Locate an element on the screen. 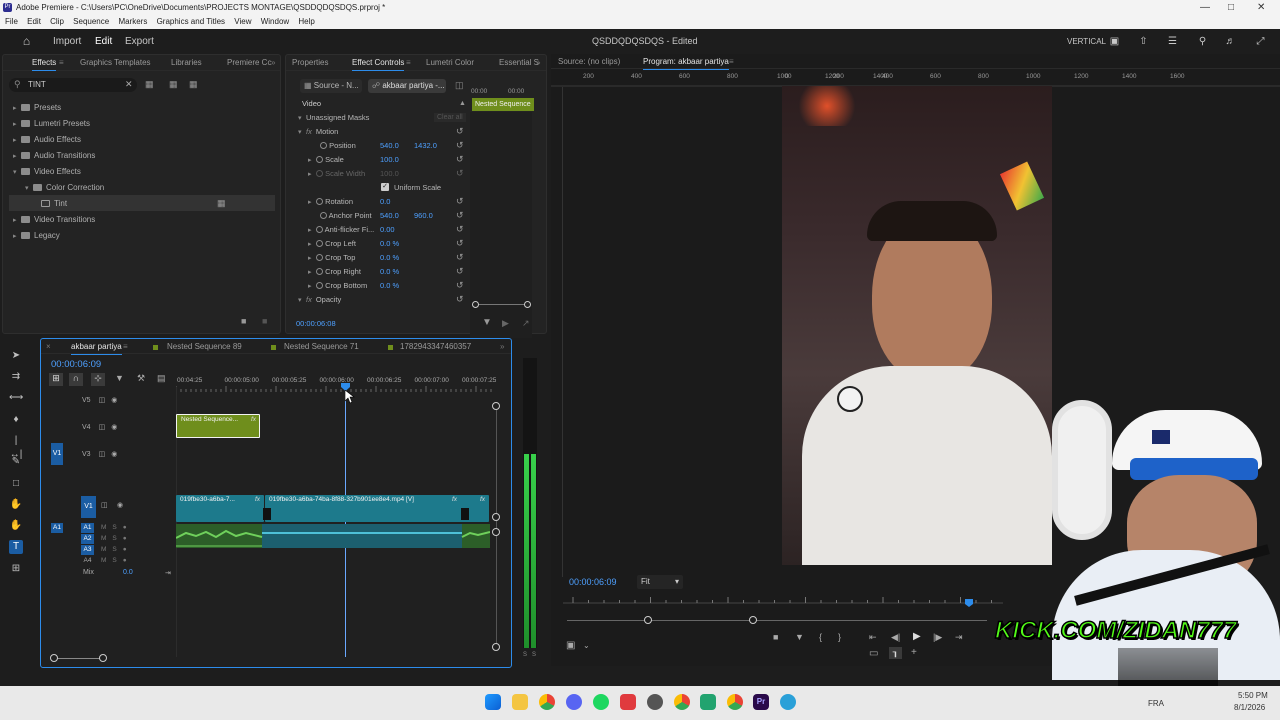 The width and height of the screenshot is (1280, 720). tree-lumetri-presets: ▸ Lumetri Presets is located at coordinates (51, 123).